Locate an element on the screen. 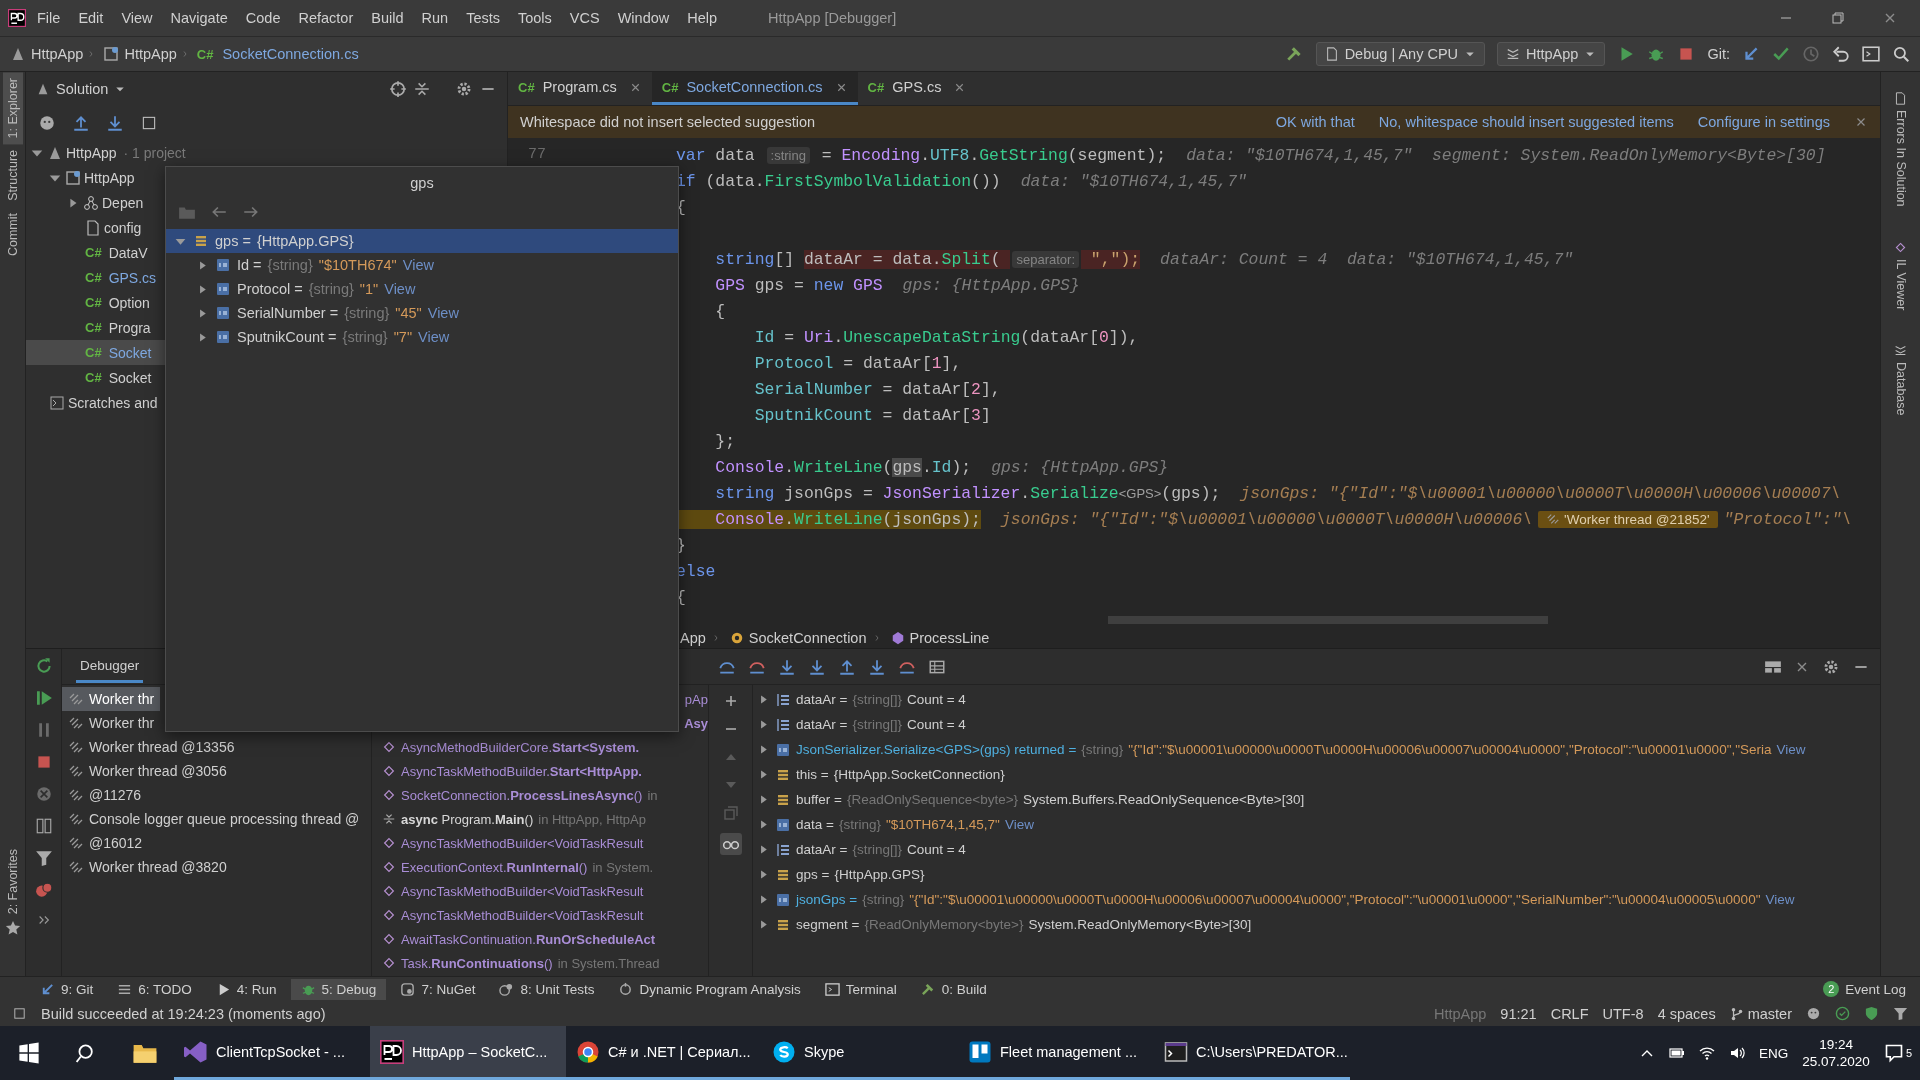 This screenshot has height=1080, width=1920. panel-title: Solution is located at coordinates (82, 89).